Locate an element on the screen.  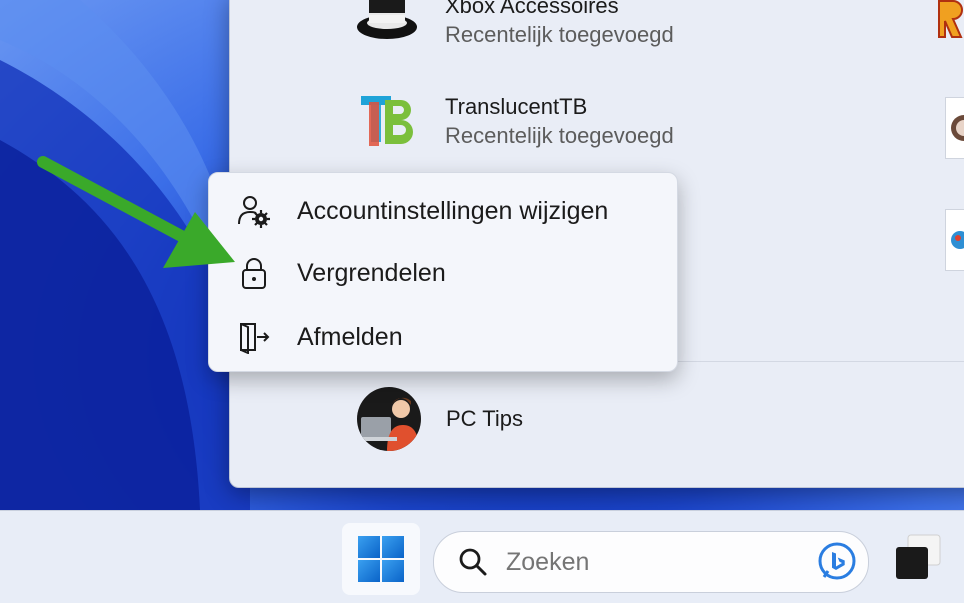
app-name: TranslucentTB is located at coordinates (516, 106).